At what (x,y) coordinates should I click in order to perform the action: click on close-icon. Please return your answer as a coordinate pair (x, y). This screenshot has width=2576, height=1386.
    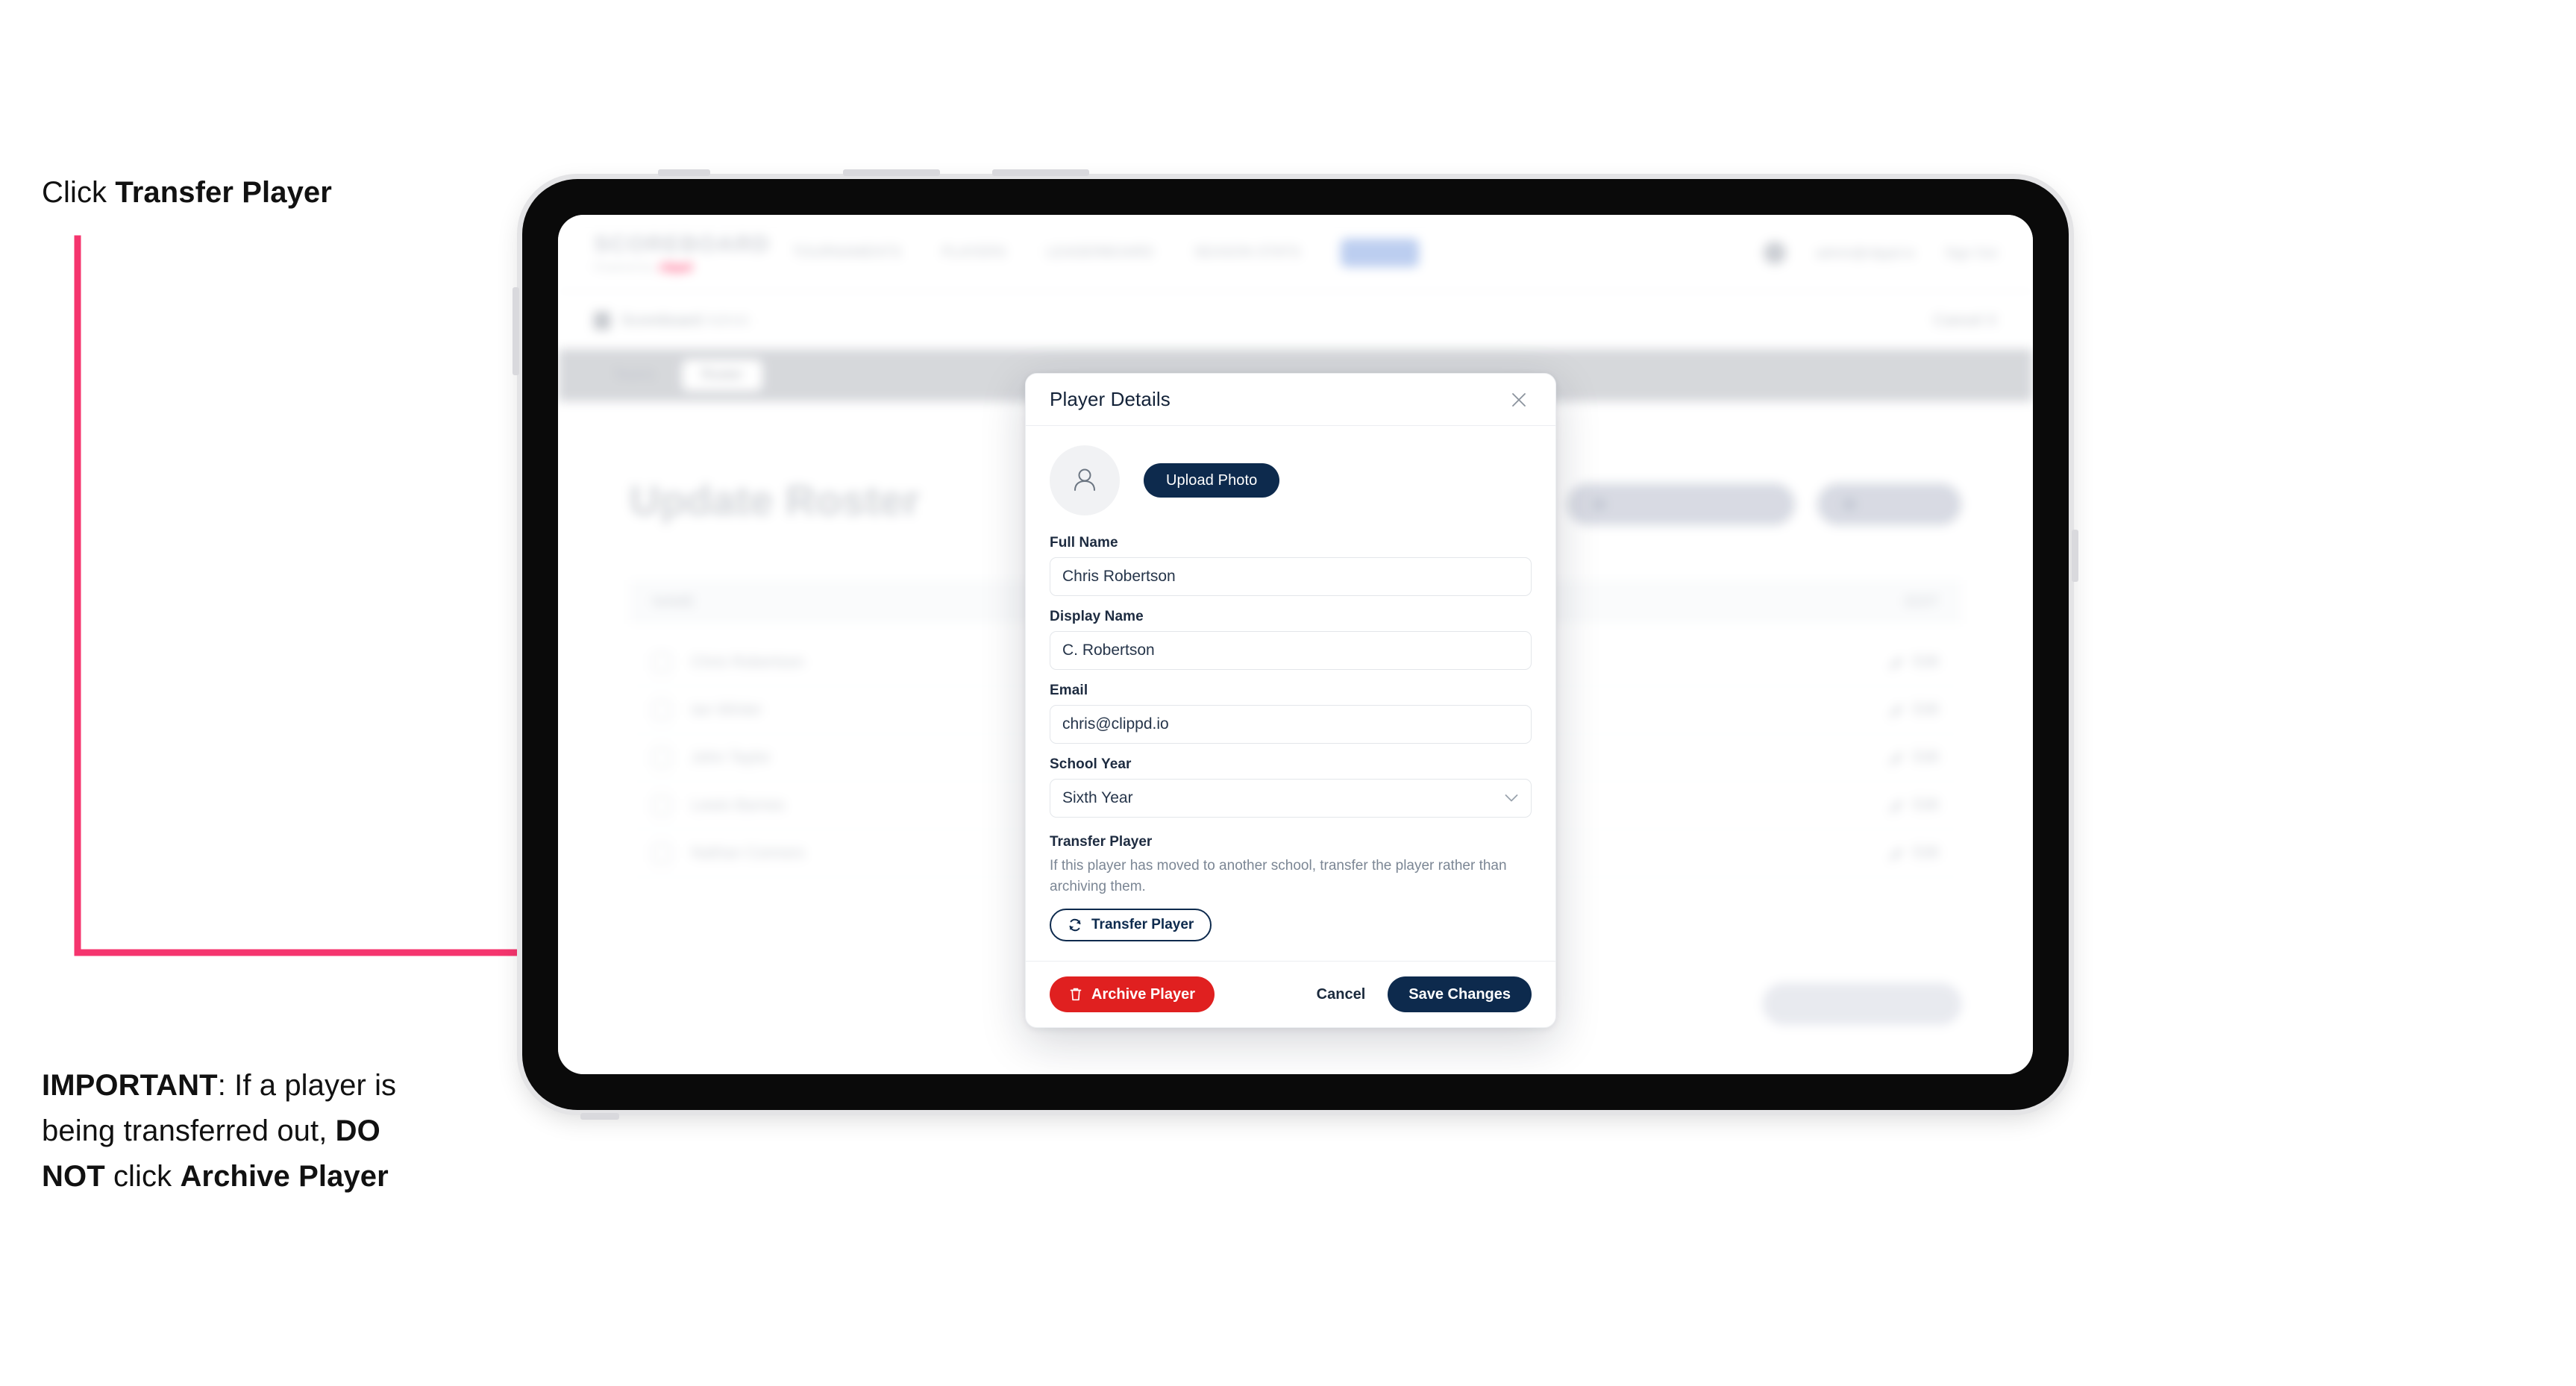
    Looking at the image, I should click on (1519, 400).